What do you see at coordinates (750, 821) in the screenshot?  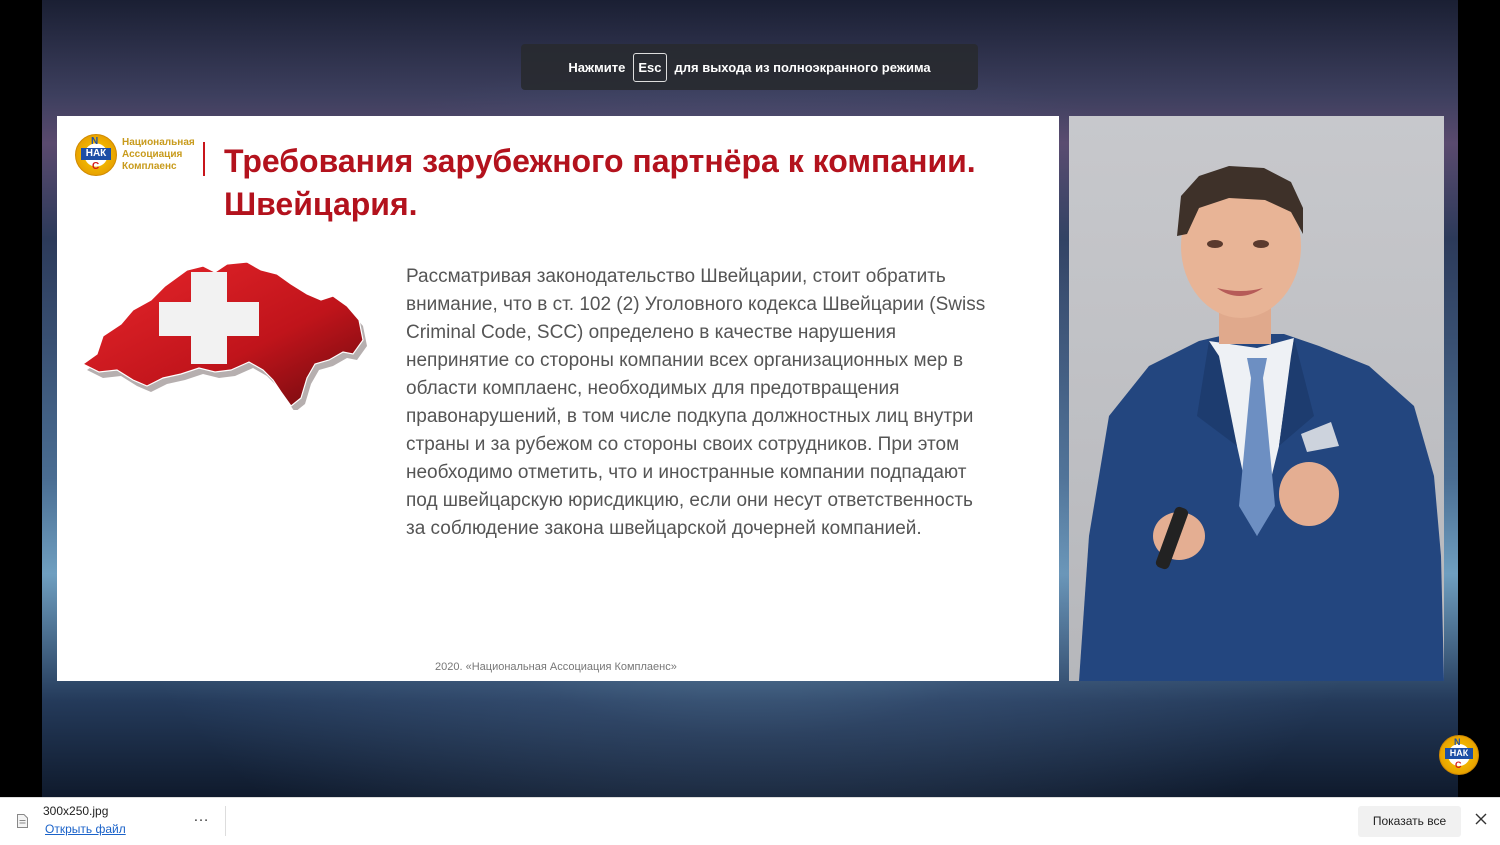 I see `download-bar: 300x250.jpg Открыть файл … Показать все` at bounding box center [750, 821].